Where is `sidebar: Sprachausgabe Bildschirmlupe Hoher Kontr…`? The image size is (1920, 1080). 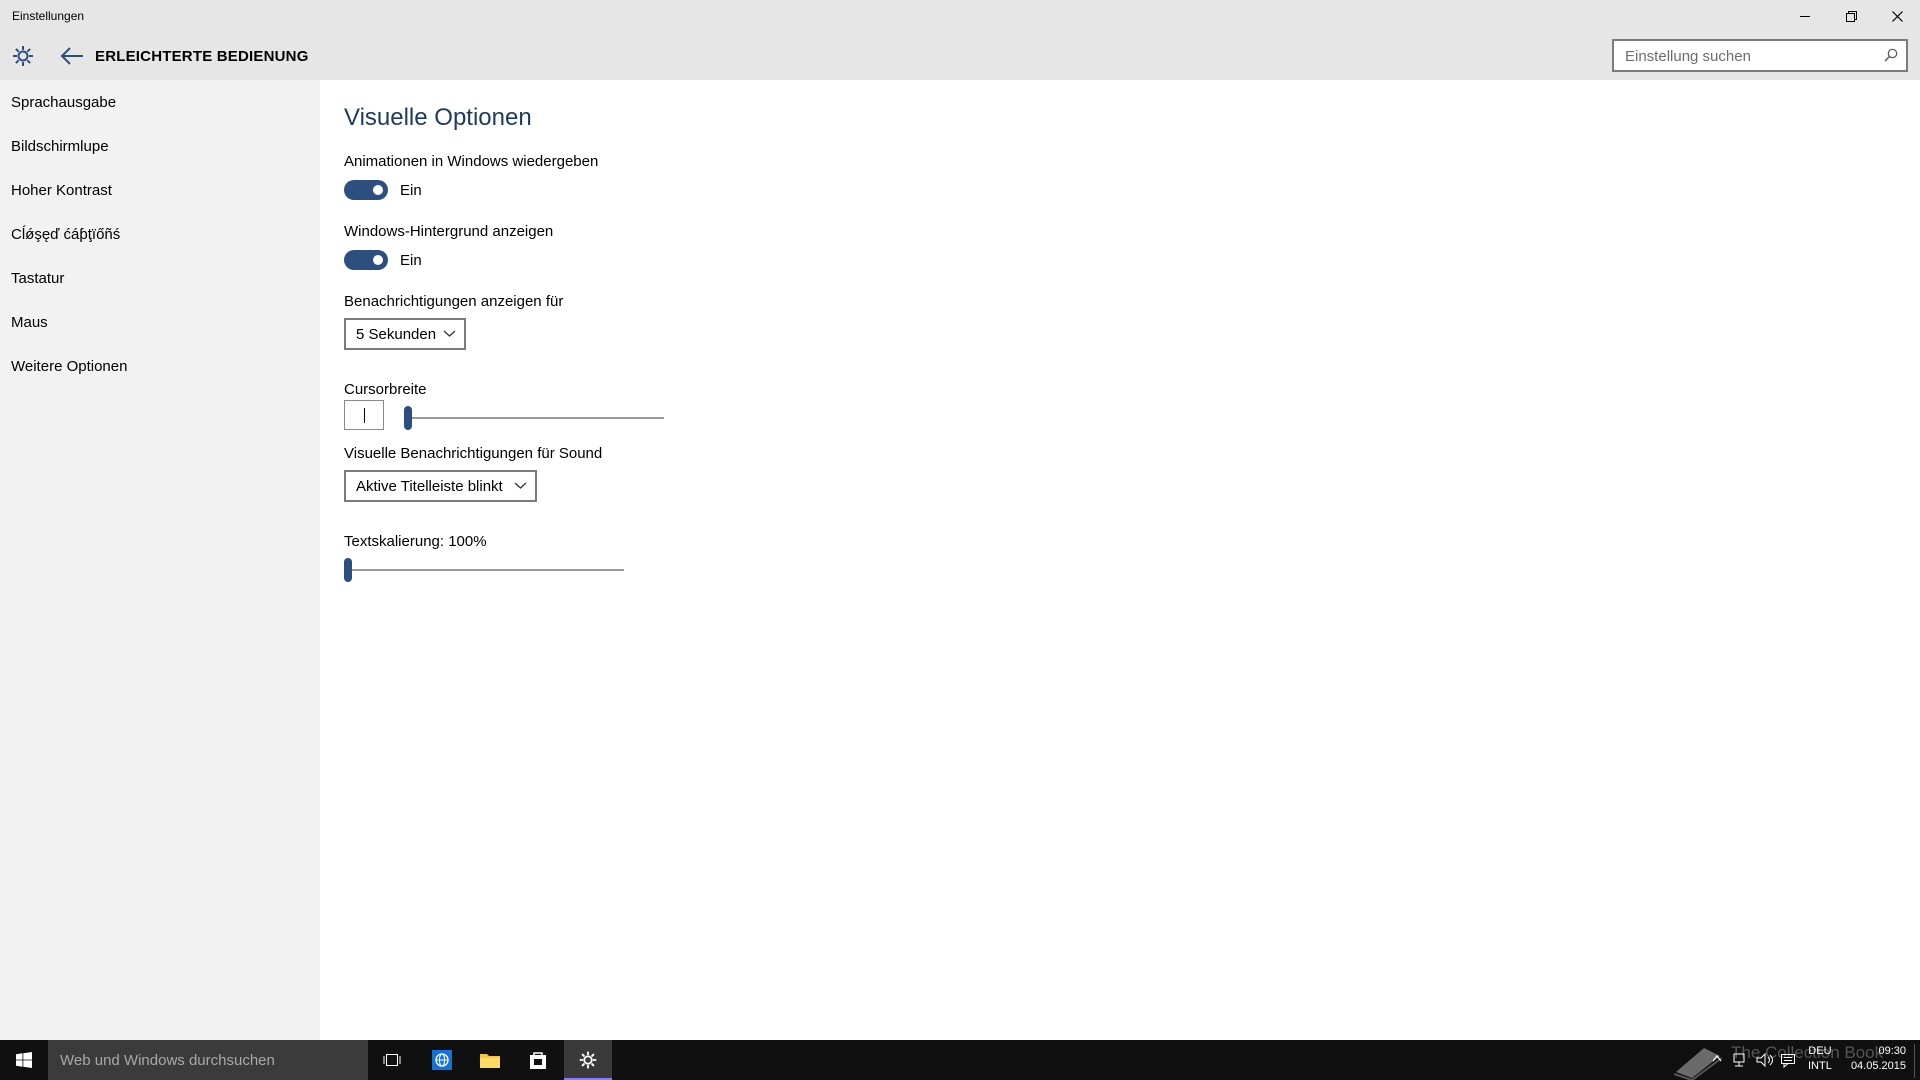
sidebar: Sprachausgabe Bildschirmlupe Hoher Kontr… is located at coordinates (160, 560).